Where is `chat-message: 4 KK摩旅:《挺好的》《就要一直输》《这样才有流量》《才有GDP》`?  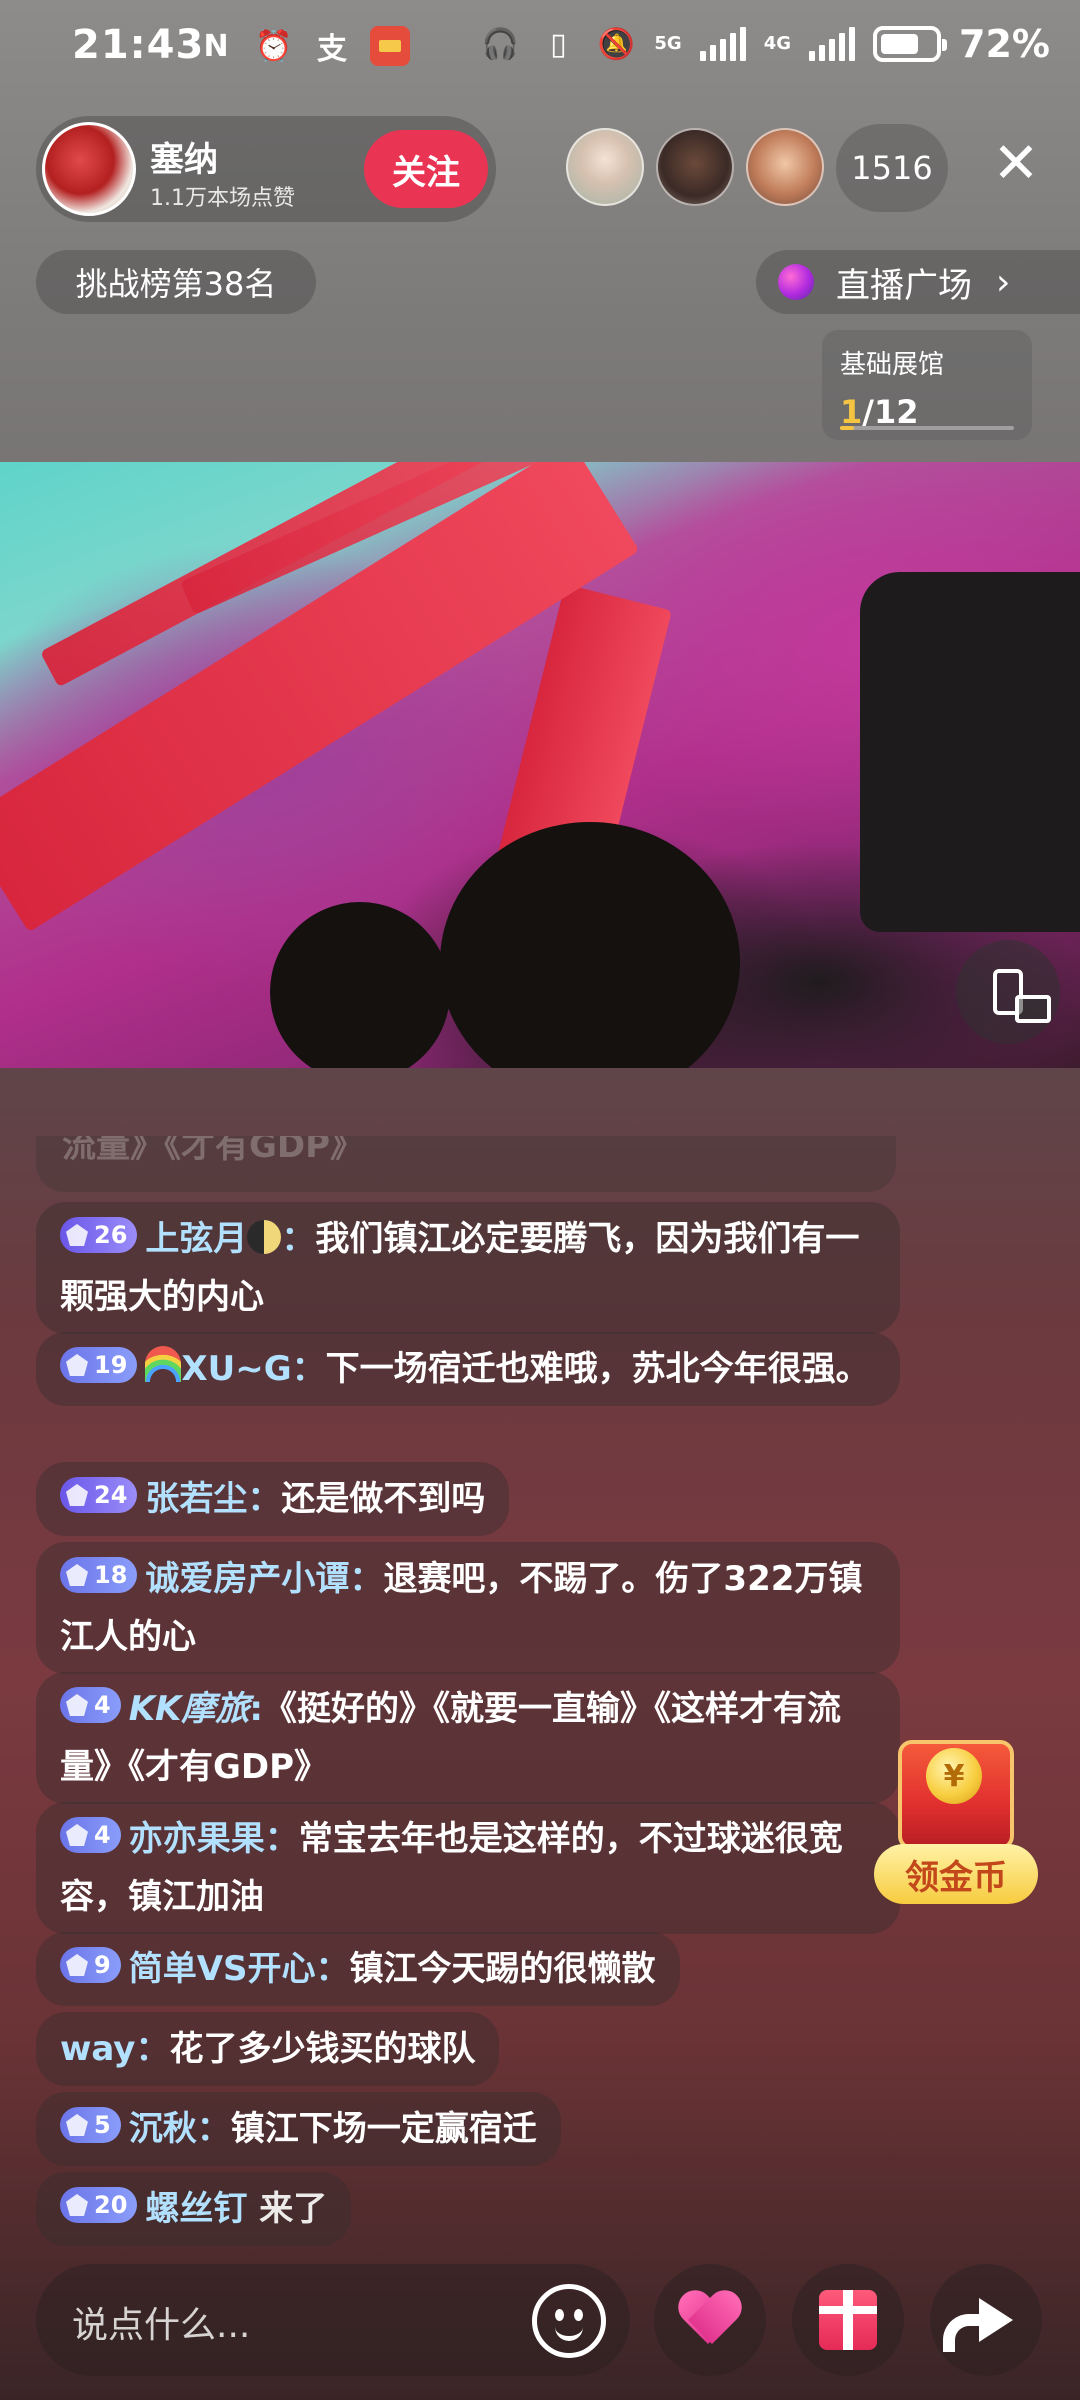
chat-message: 4 KK摩旅:《挺好的》《就要一直输》《这样才有流量》《才有GDP》 is located at coordinates (468, 1738).